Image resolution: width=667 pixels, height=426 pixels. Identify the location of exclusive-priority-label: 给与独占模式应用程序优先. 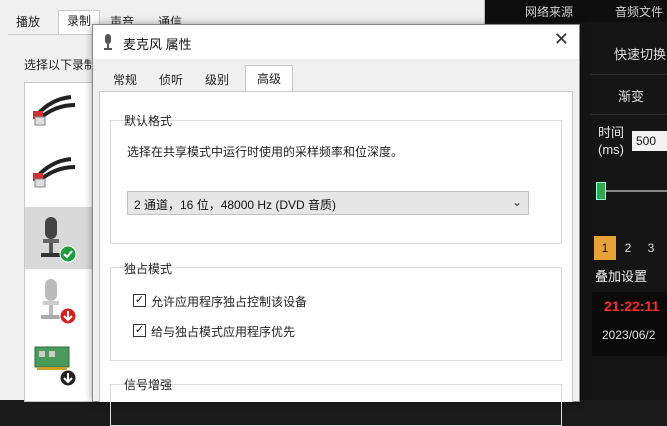
(223, 332).